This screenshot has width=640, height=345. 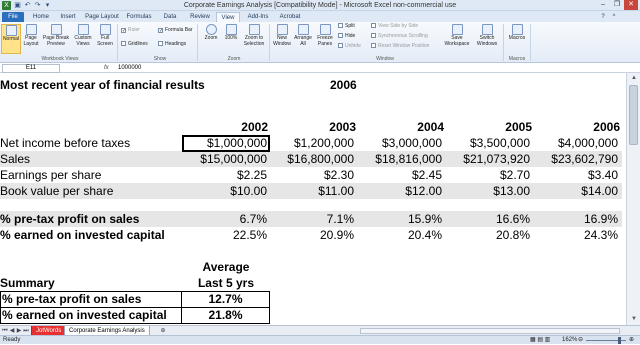 I want to click on insert-function-icon: fx, so click(x=109, y=68).